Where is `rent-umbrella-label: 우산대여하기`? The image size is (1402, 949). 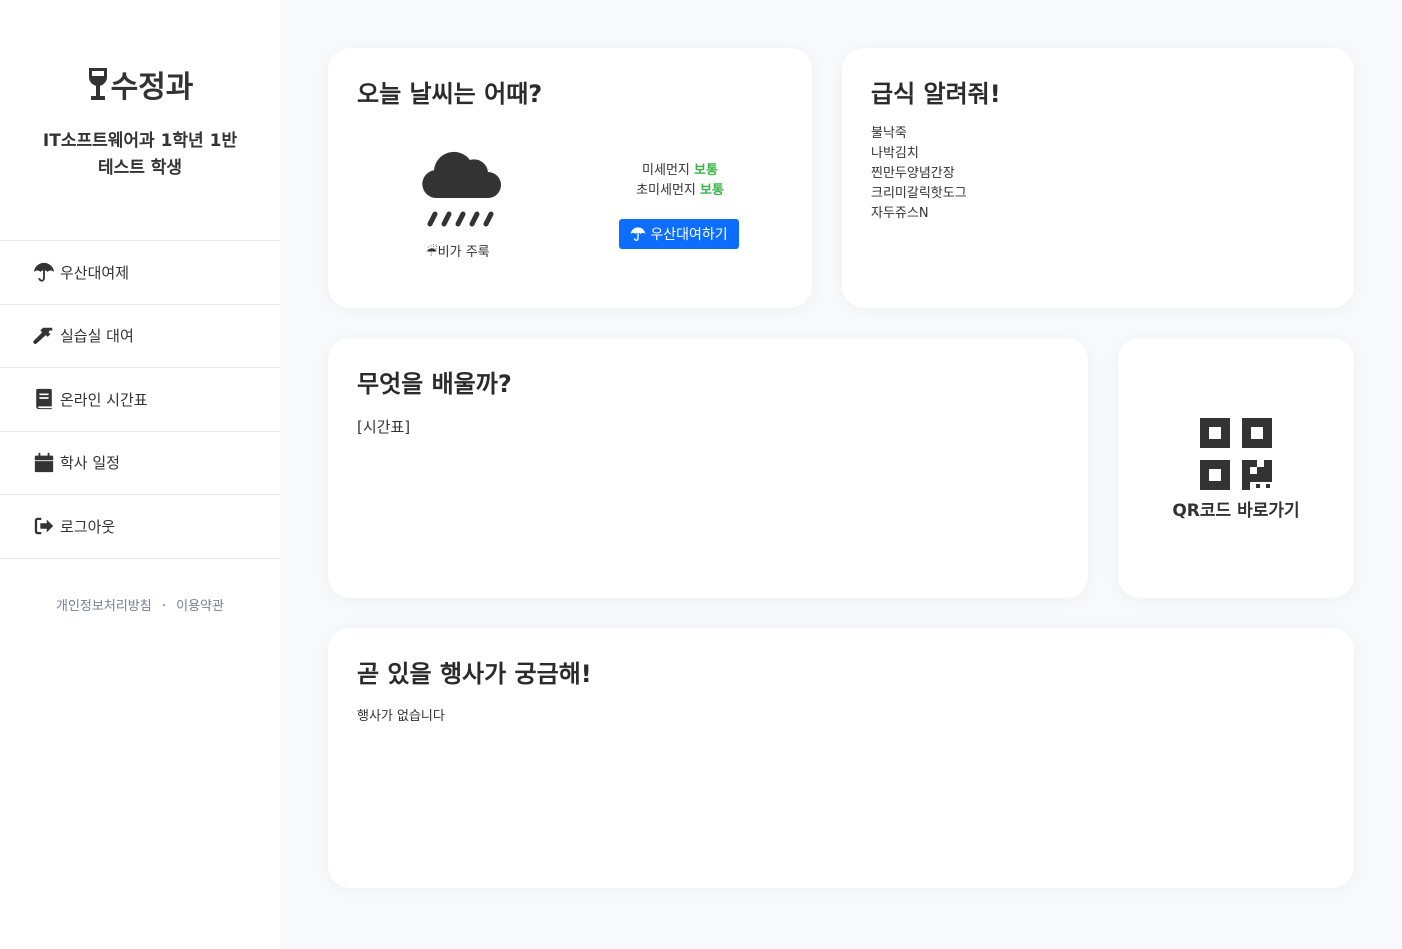 rent-umbrella-label: 우산대여하기 is located at coordinates (689, 235).